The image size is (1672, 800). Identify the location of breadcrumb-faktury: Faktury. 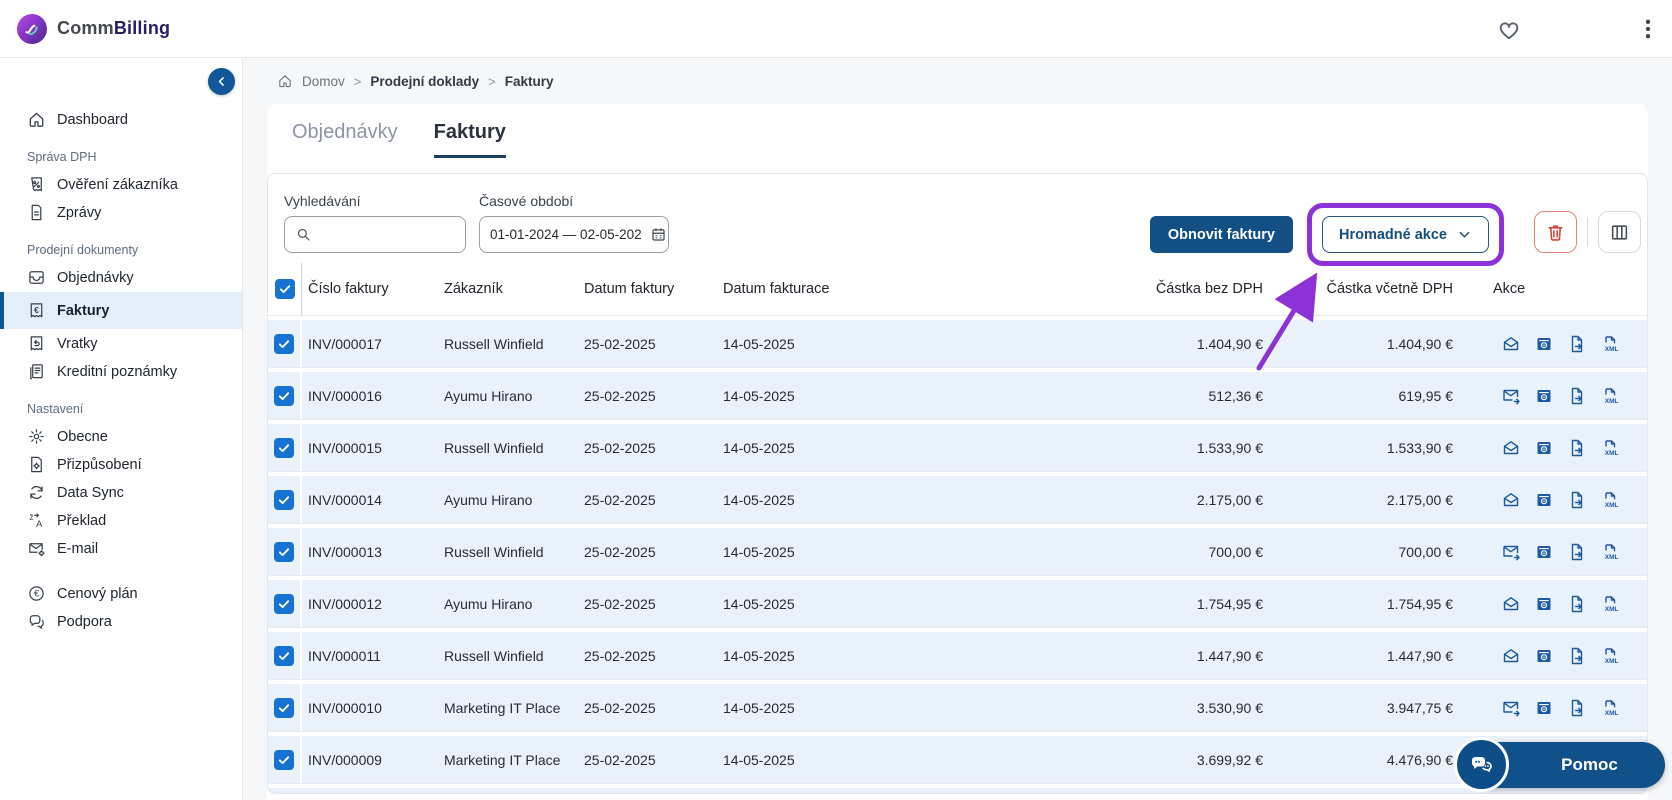
(529, 81).